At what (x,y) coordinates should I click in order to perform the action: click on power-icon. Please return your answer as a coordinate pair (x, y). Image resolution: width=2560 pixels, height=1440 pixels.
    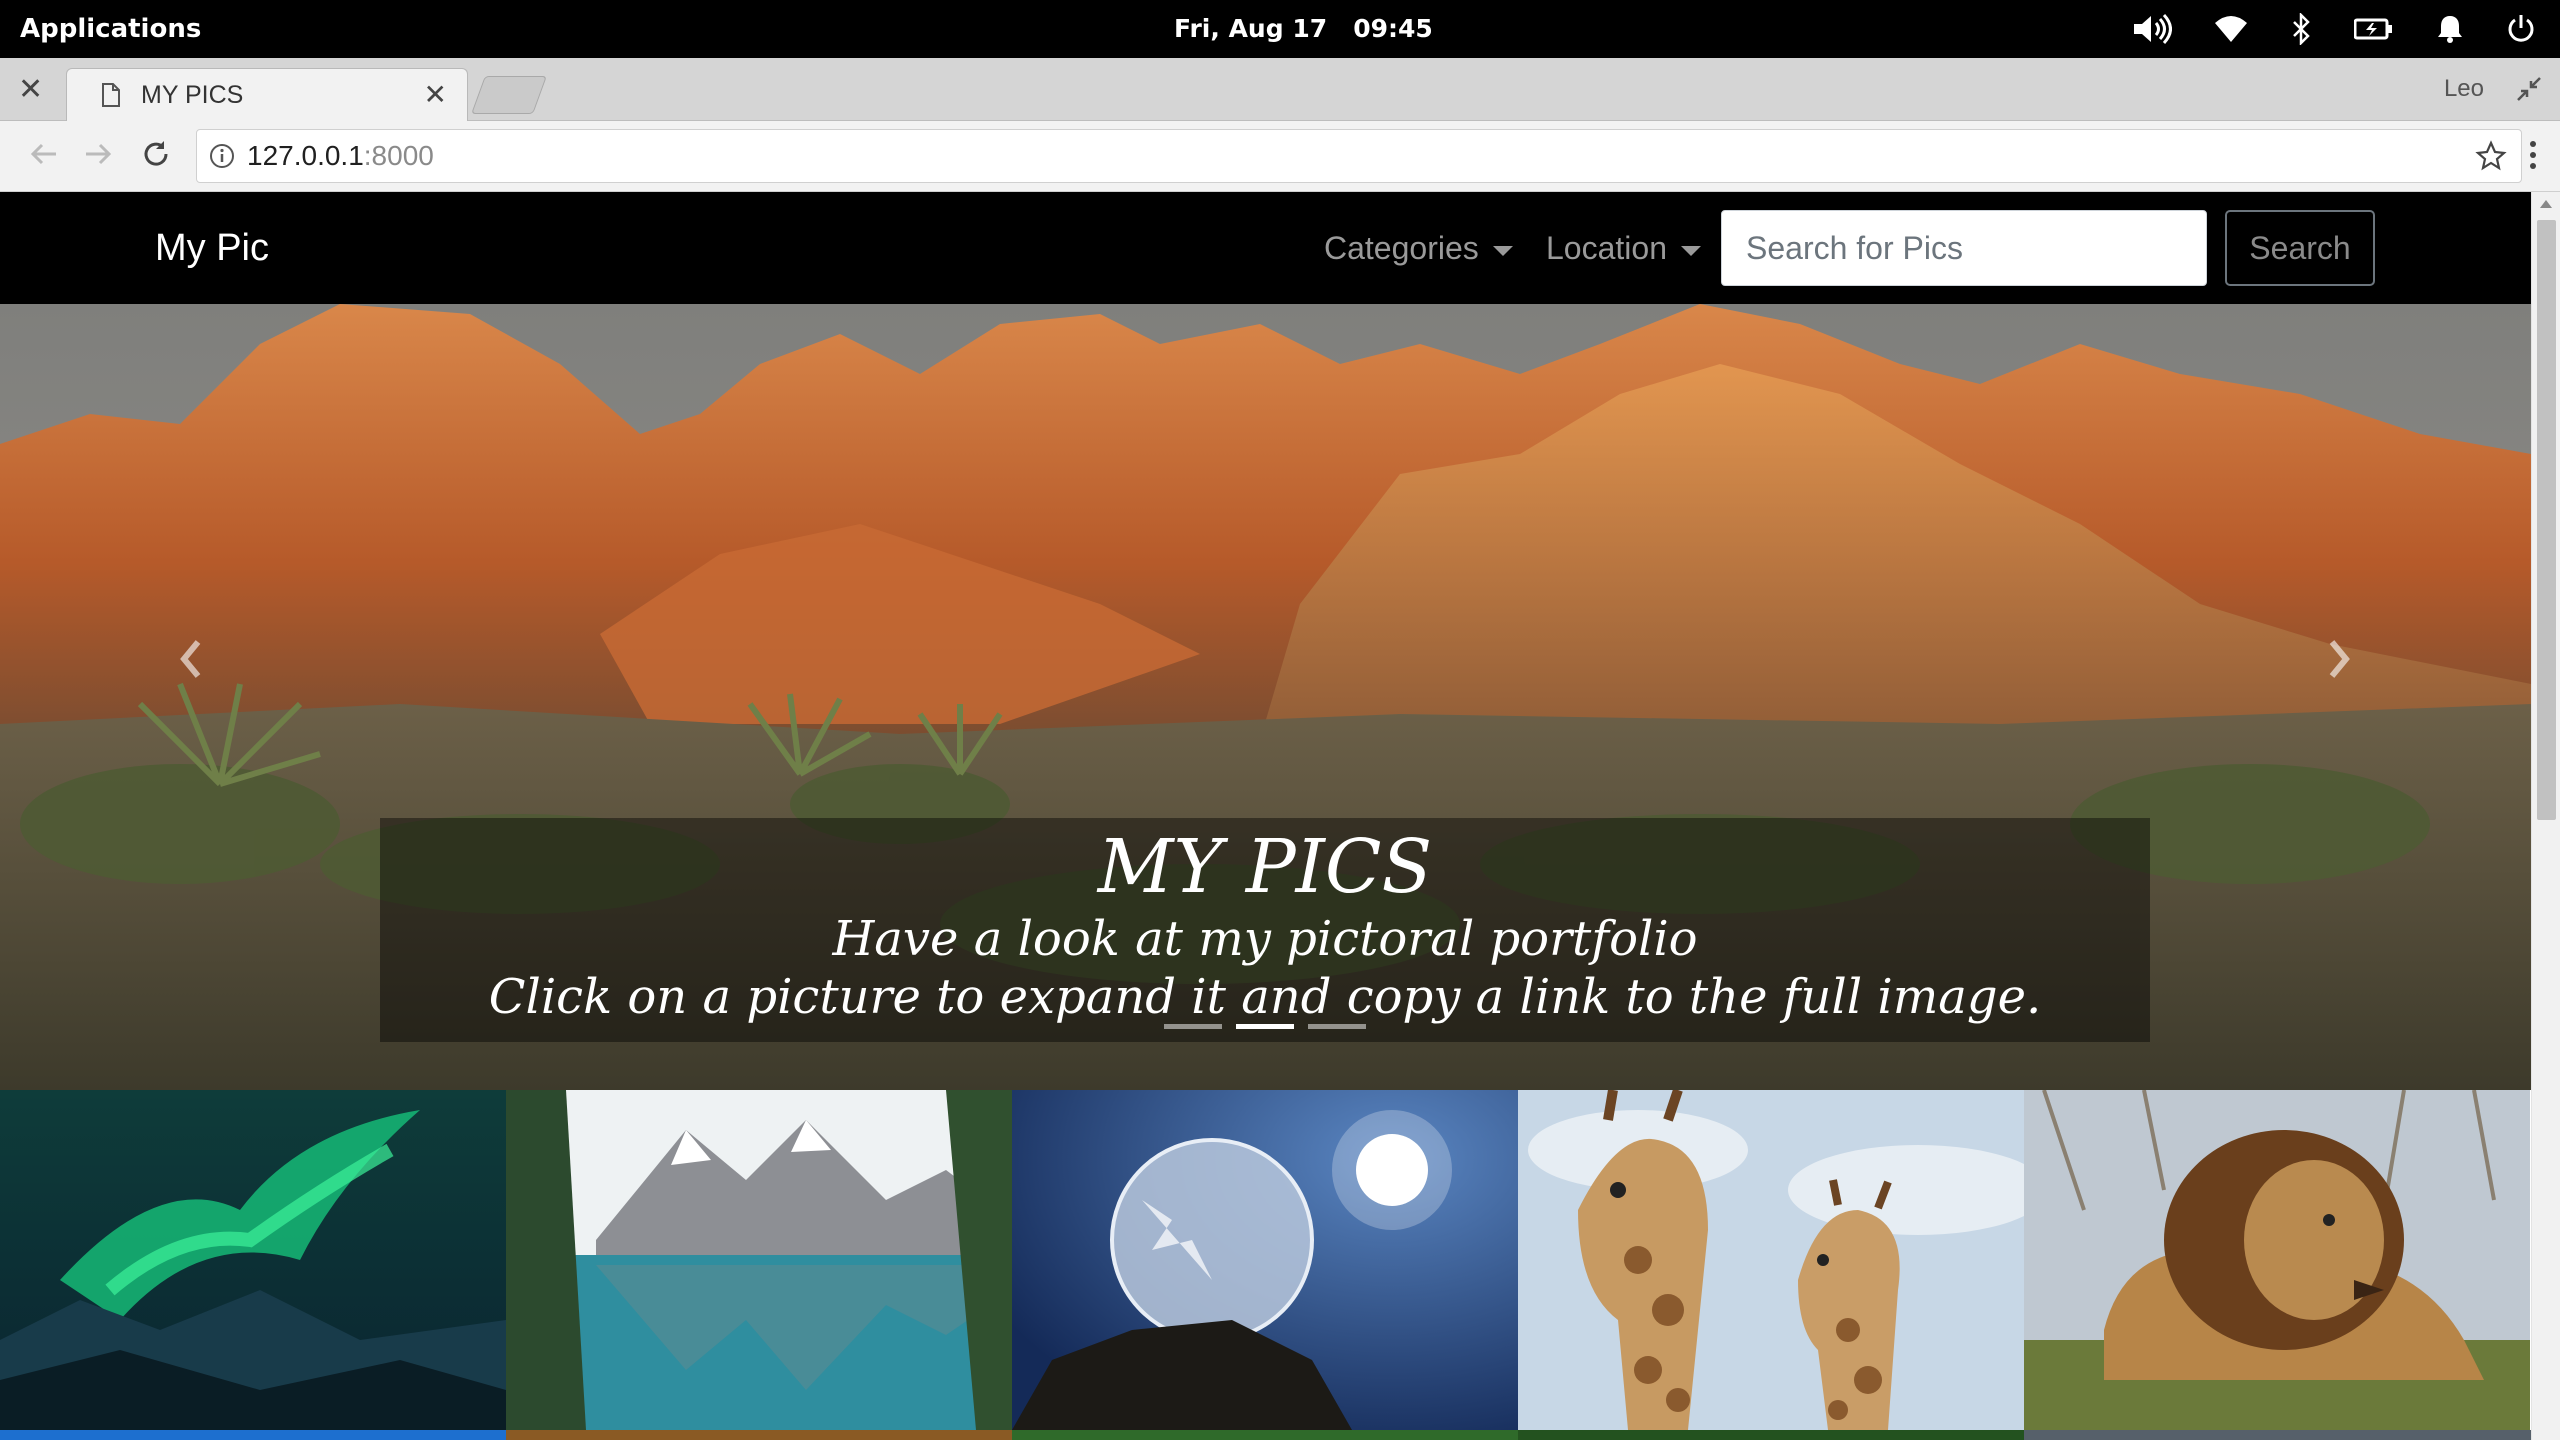
    Looking at the image, I should click on (2521, 29).